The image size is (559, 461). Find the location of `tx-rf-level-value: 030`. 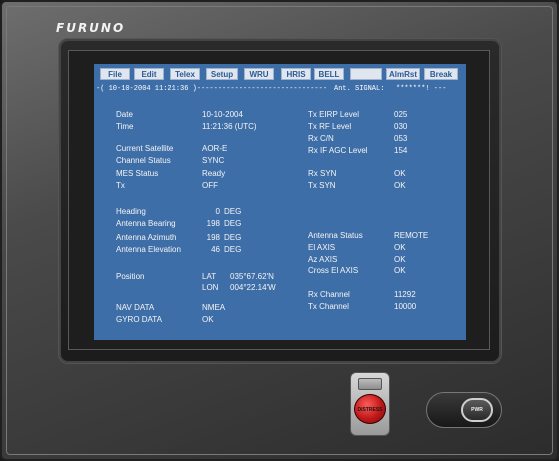

tx-rf-level-value: 030 is located at coordinates (401, 126).